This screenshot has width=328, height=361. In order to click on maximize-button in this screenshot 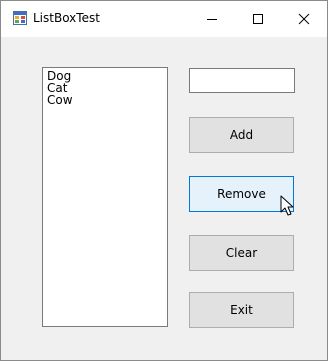, I will do `click(258, 19)`.